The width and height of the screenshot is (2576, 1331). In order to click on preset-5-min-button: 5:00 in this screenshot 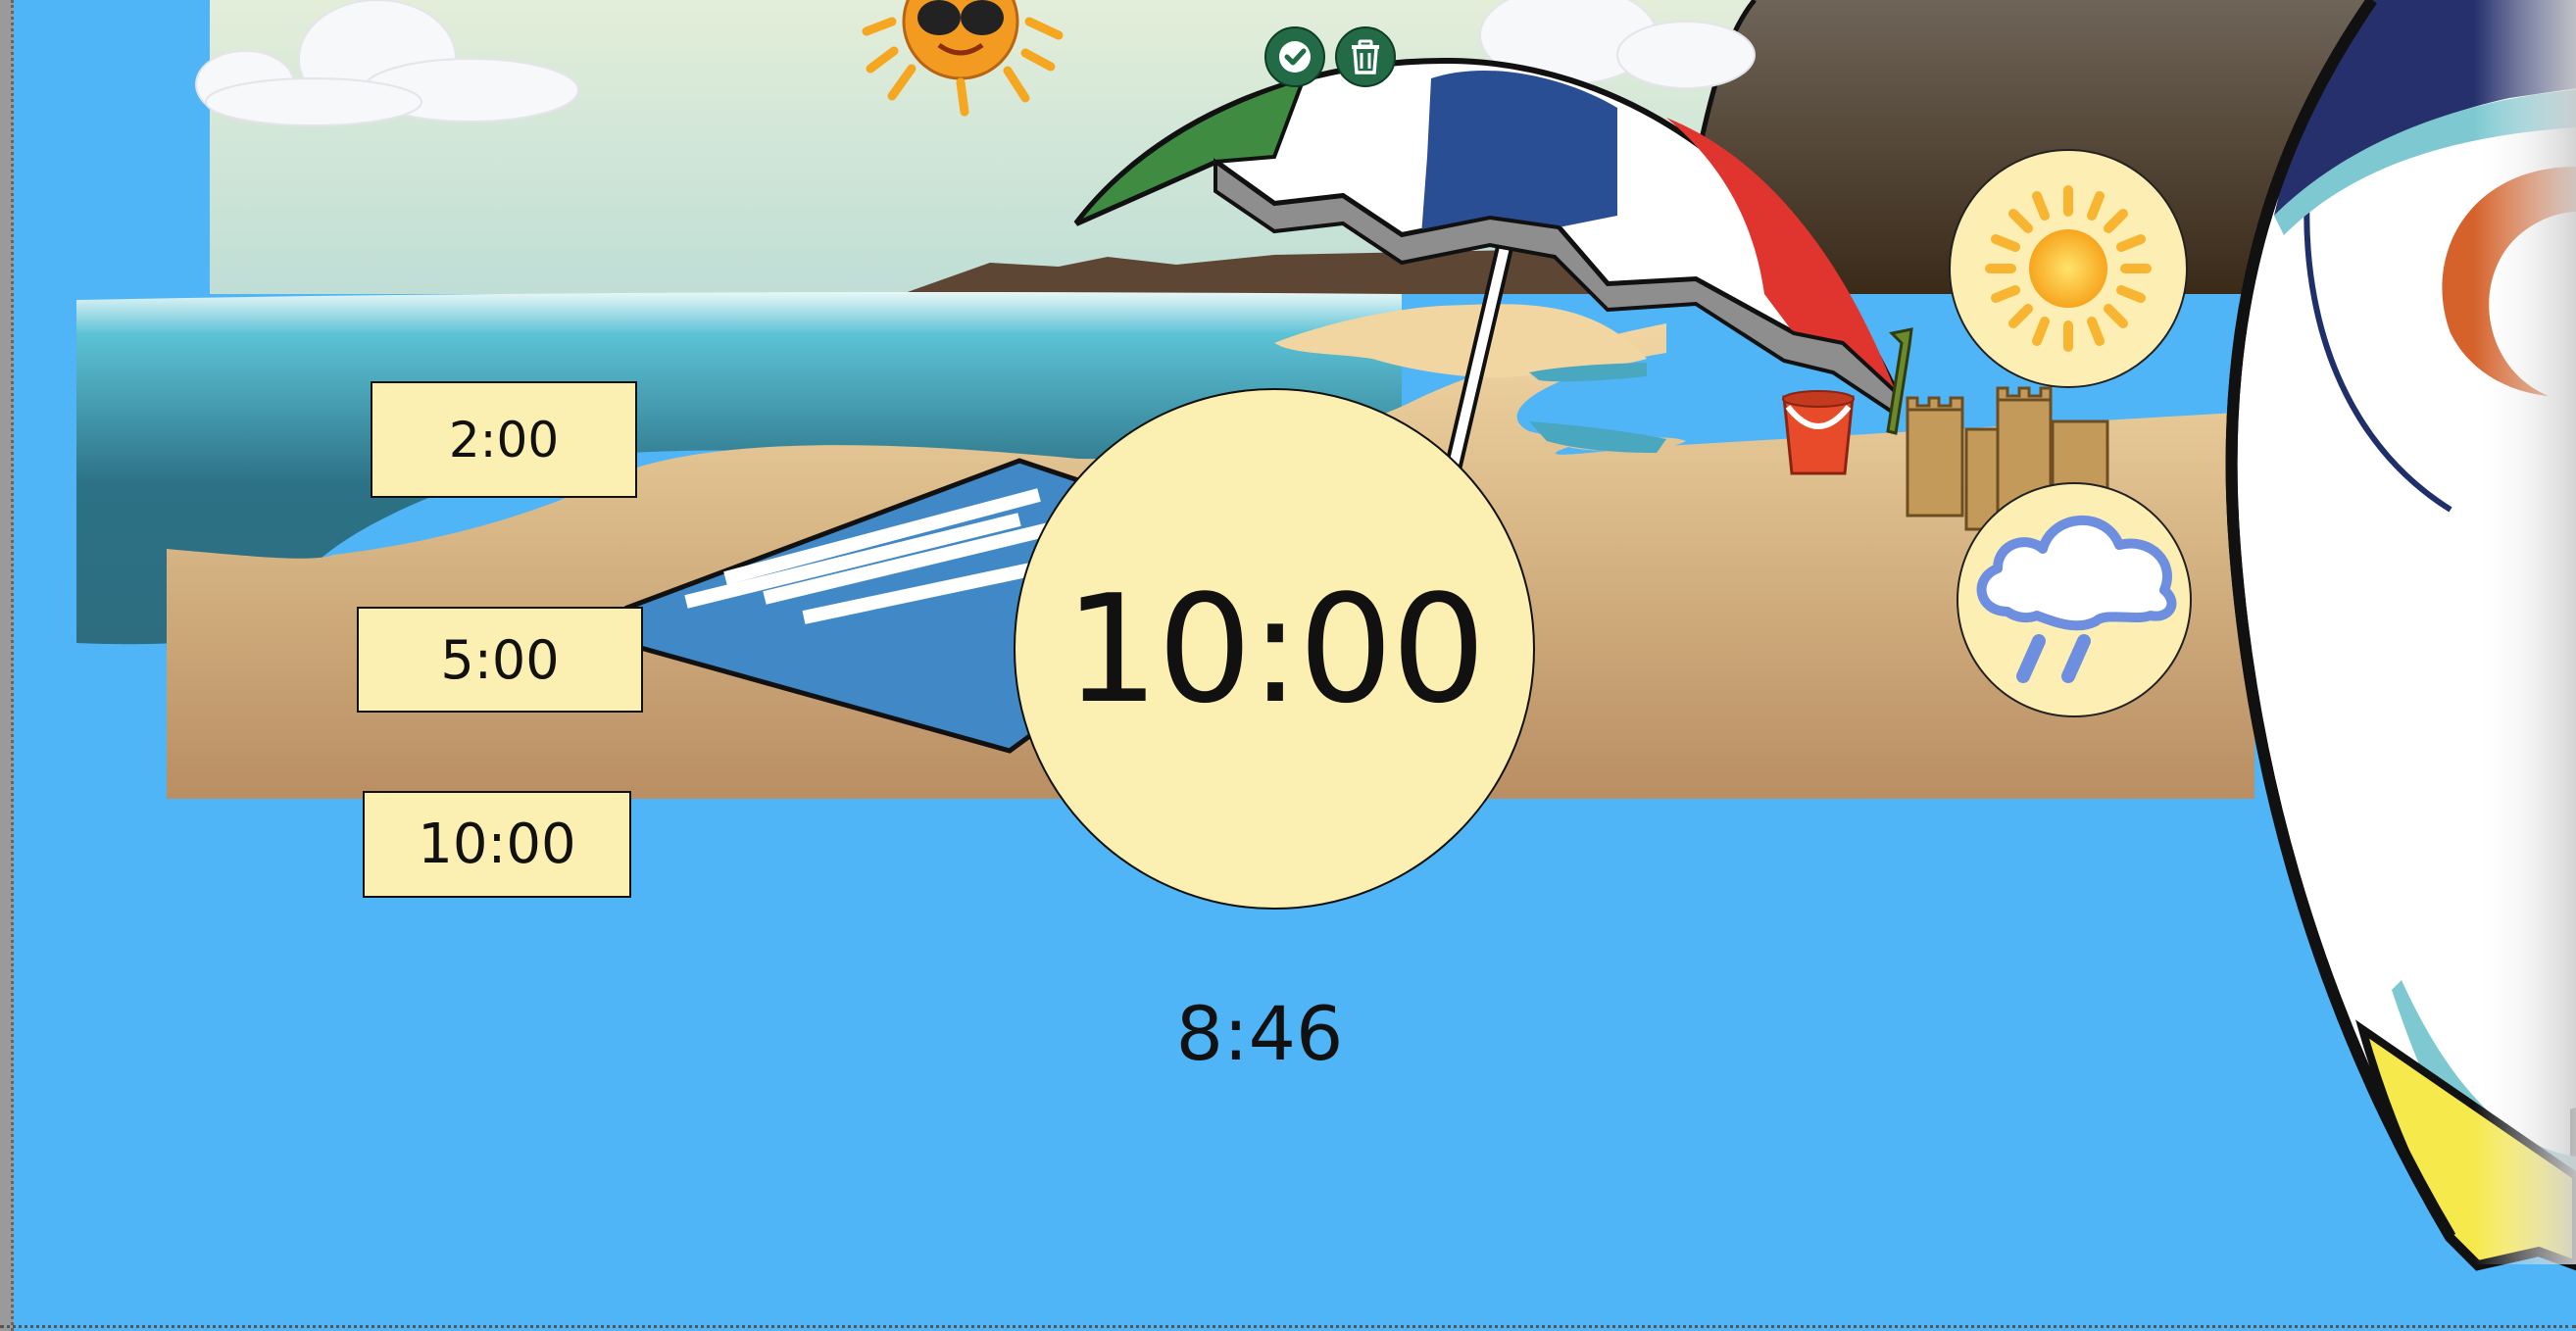, I will do `click(500, 660)`.